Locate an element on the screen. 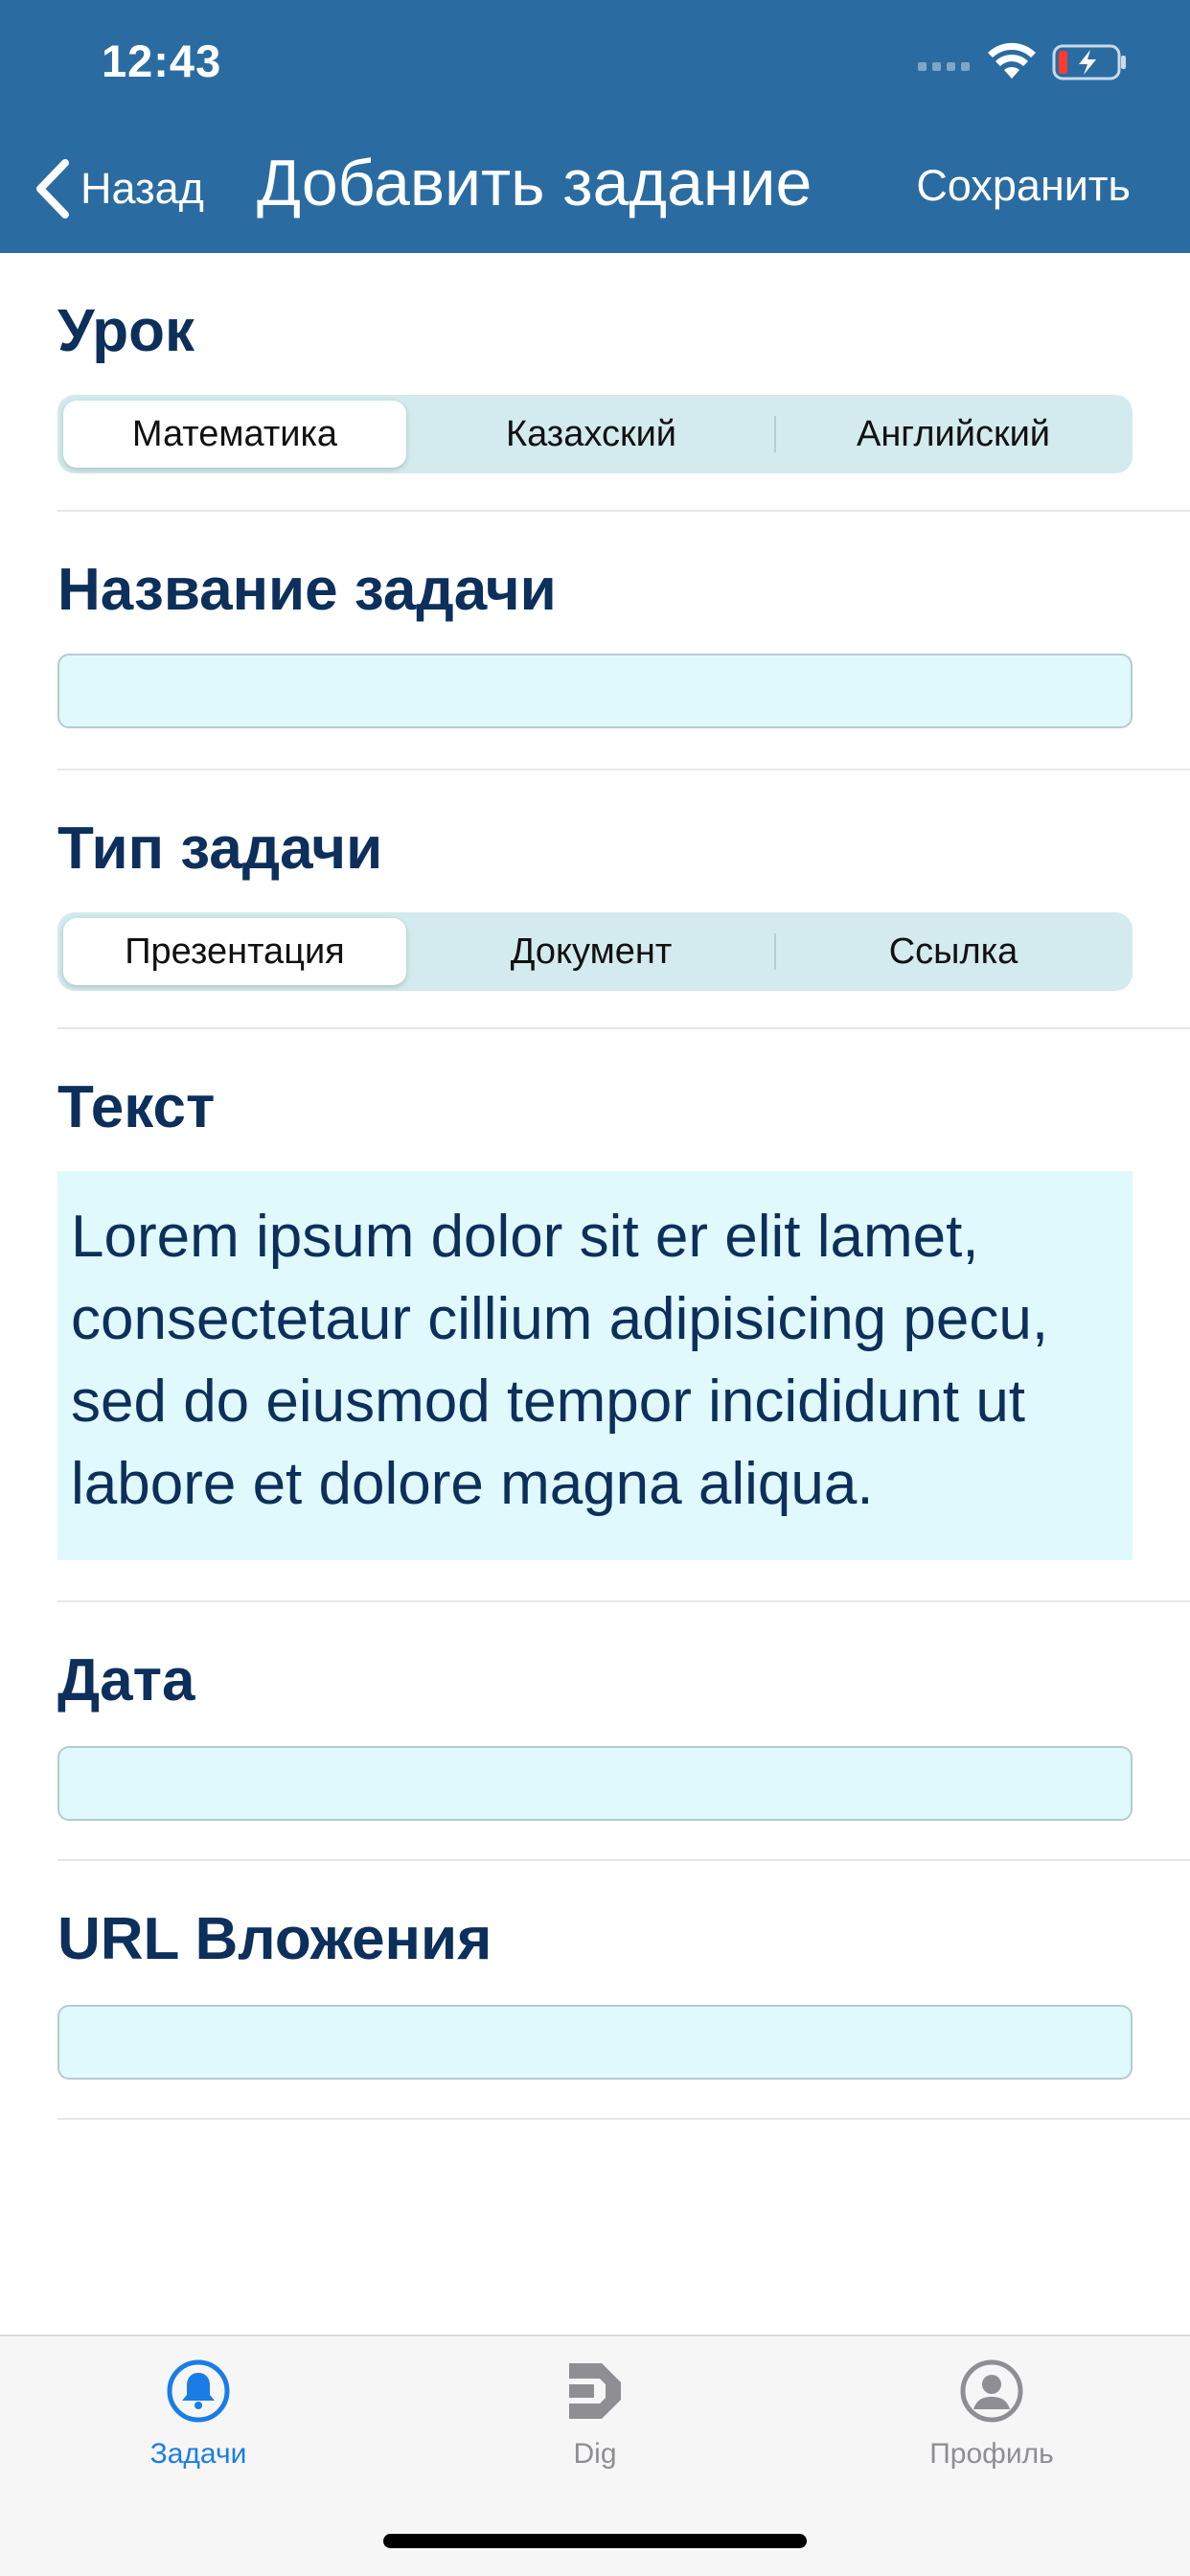 The height and width of the screenshot is (2576, 1190). text-title: Текст is located at coordinates (136, 1107).